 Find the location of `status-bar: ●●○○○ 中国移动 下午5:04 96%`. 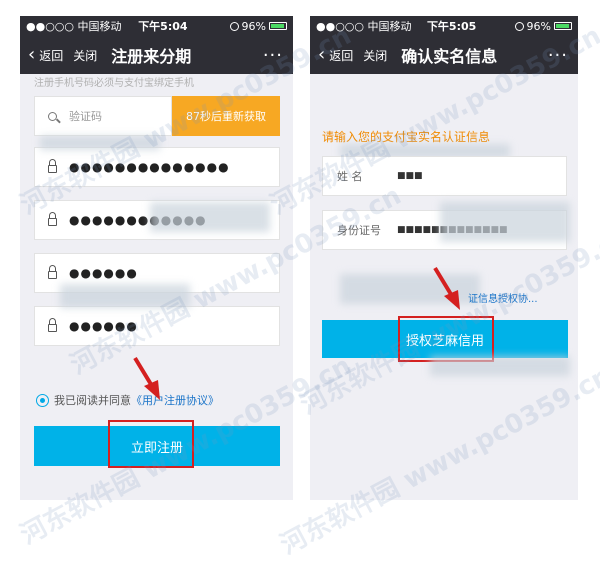

status-bar: ●●○○○ 中国移动 下午5:04 96% is located at coordinates (156, 26).